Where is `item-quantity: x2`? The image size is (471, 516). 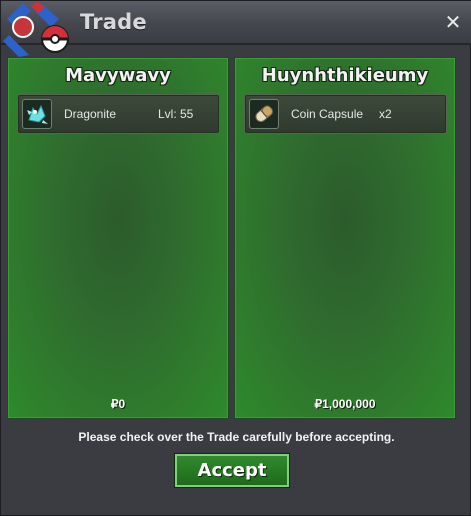
item-quantity: x2 is located at coordinates (385, 114).